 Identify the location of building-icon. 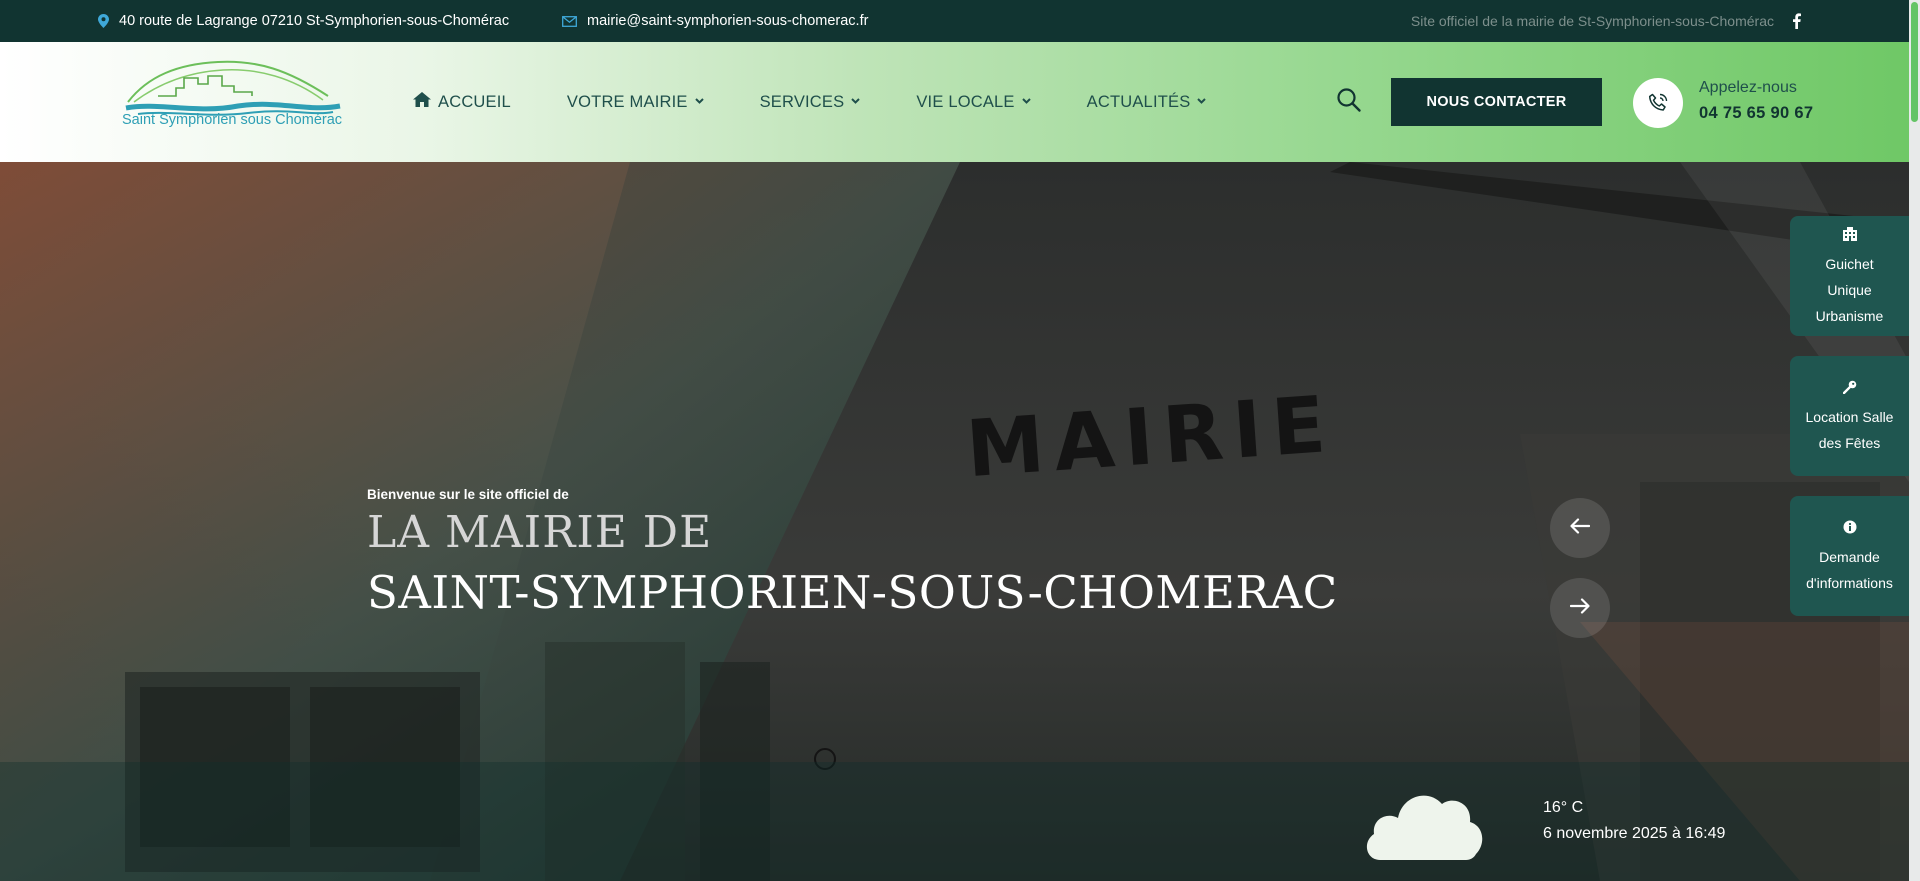
(1850, 236).